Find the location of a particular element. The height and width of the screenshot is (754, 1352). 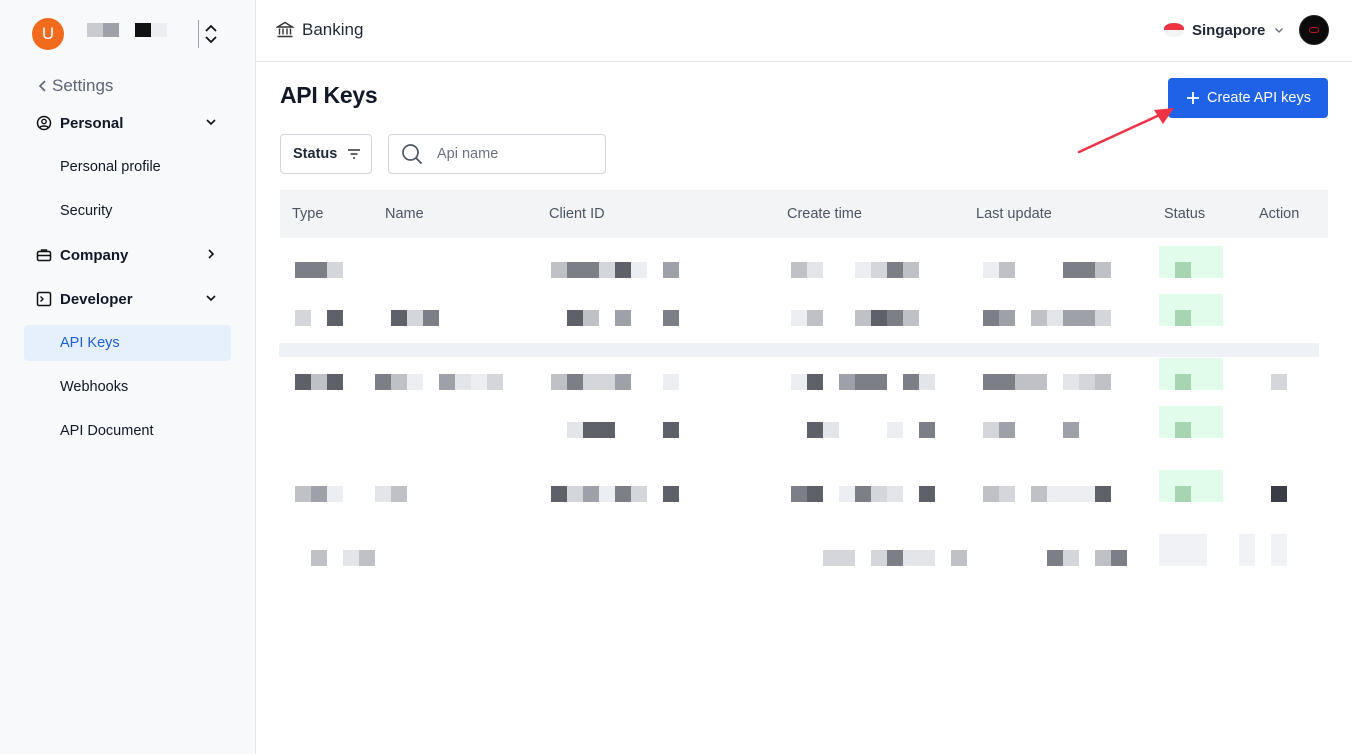

back-to-settings-link: Settings is located at coordinates (75, 86).